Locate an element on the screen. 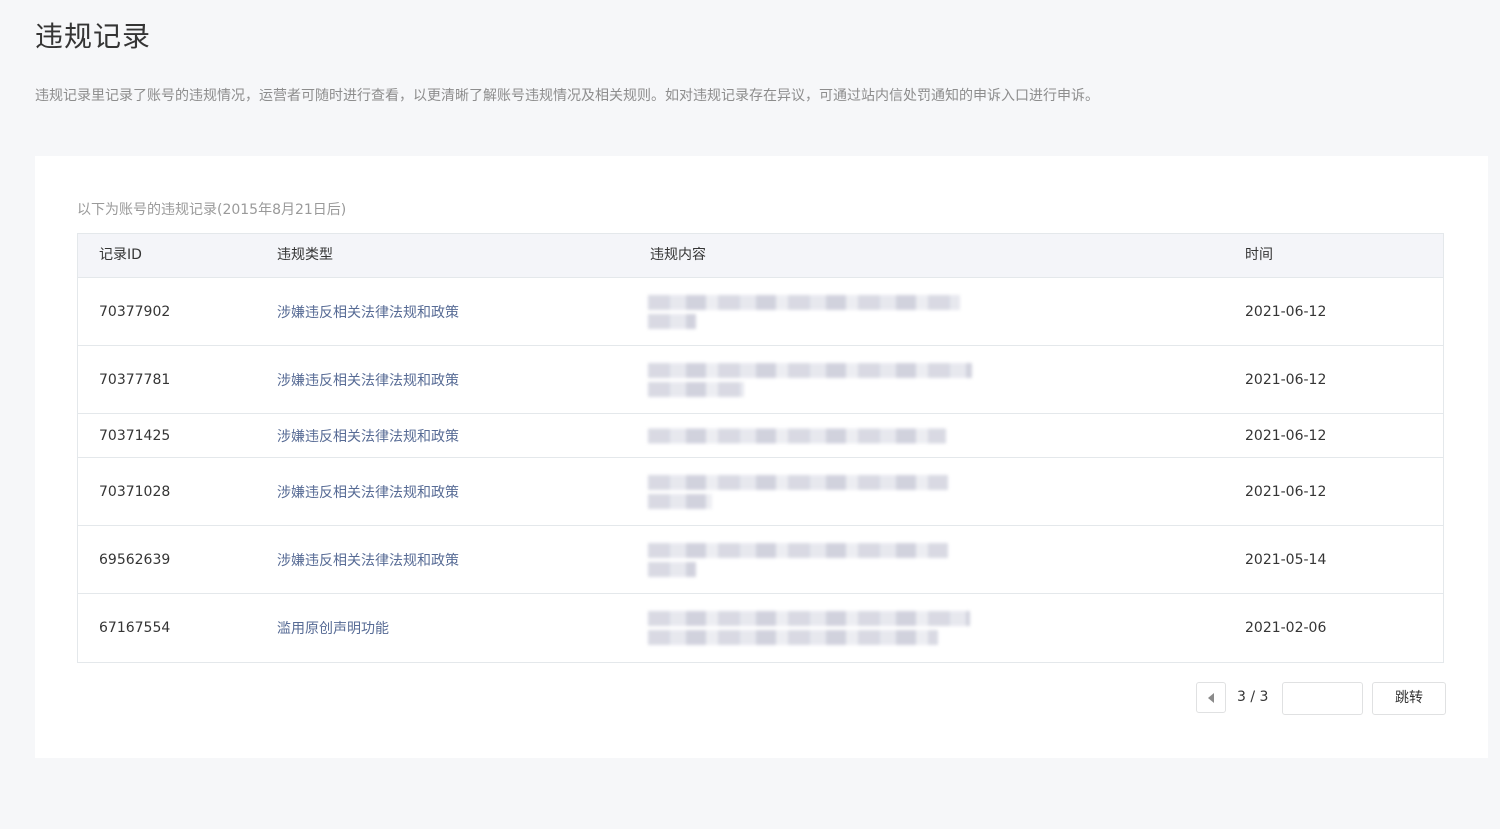  table-row: 70377902 涉嫌违反相关法律法规和政策 2021-06-12 is located at coordinates (760, 312).